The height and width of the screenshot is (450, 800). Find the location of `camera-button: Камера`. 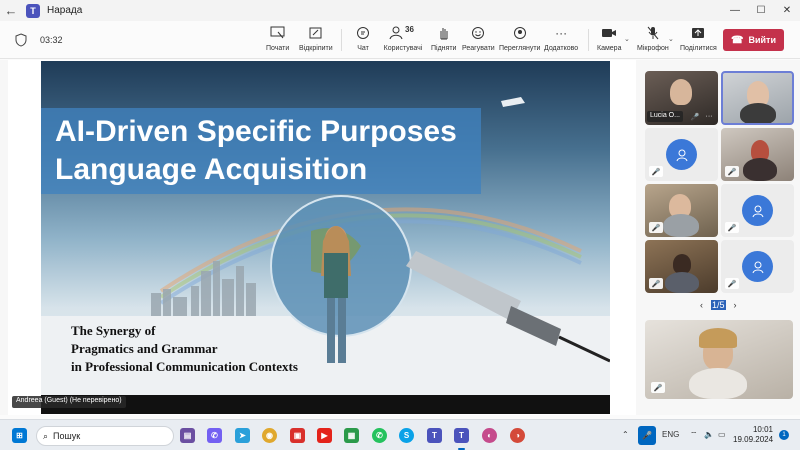

camera-button: Камера is located at coordinates (609, 38).